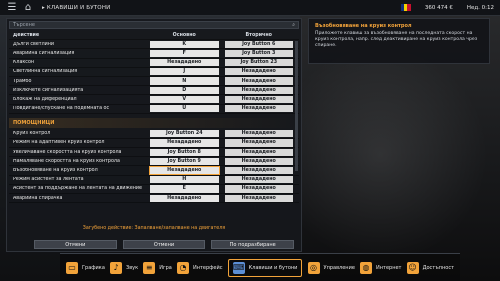 The image size is (500, 281). I want to click on binding-name: Възобновяване на круиз контрол, so click(55, 171).